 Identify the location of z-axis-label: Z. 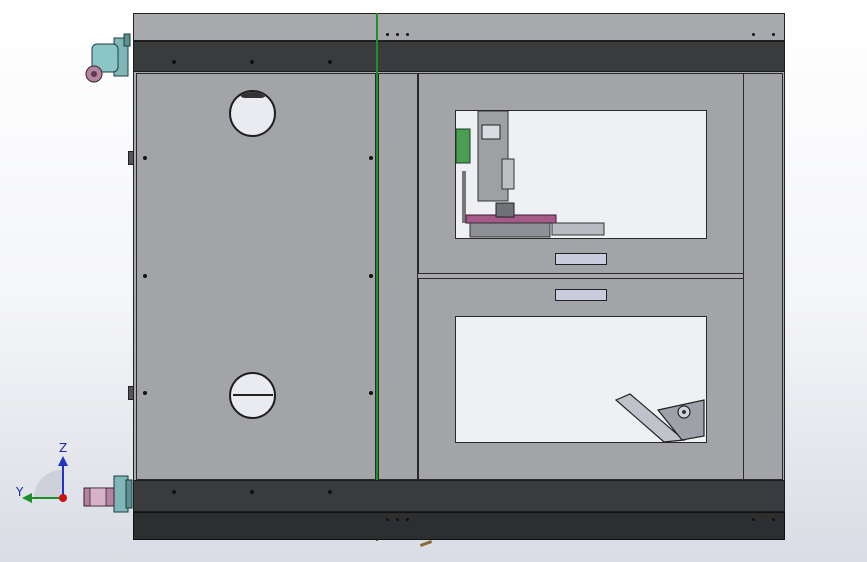
(63, 448).